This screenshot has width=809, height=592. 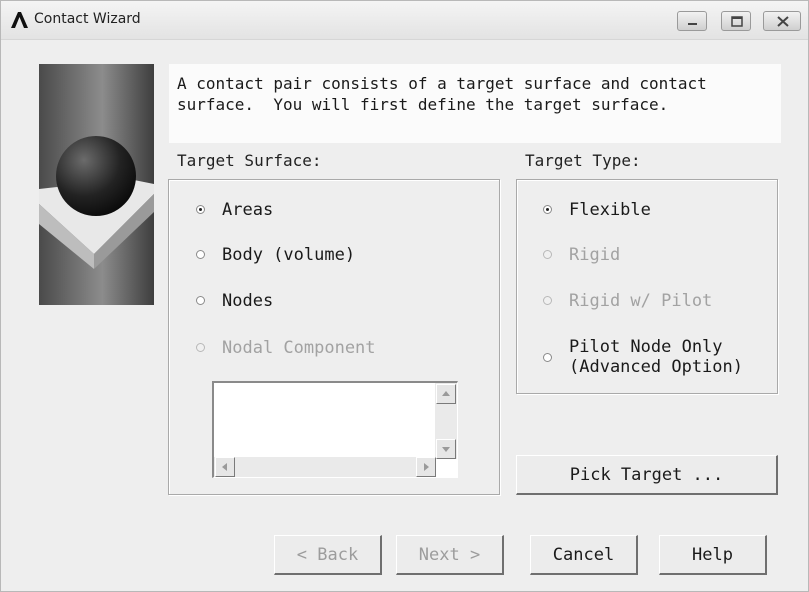 I want to click on target-surface-label: Target Surface:, so click(x=249, y=160).